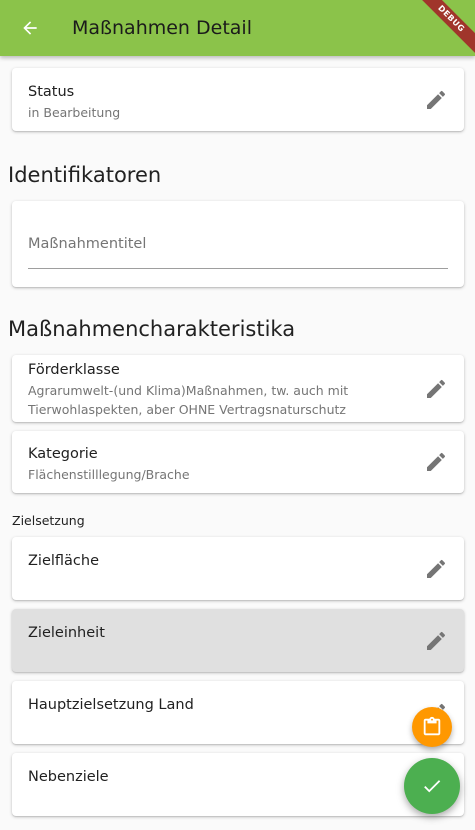 The height and width of the screenshot is (830, 475). Describe the element at coordinates (238, 462) in the screenshot. I see `kategorie-card: Kategorie Flächenstilllegung/Brache` at that location.